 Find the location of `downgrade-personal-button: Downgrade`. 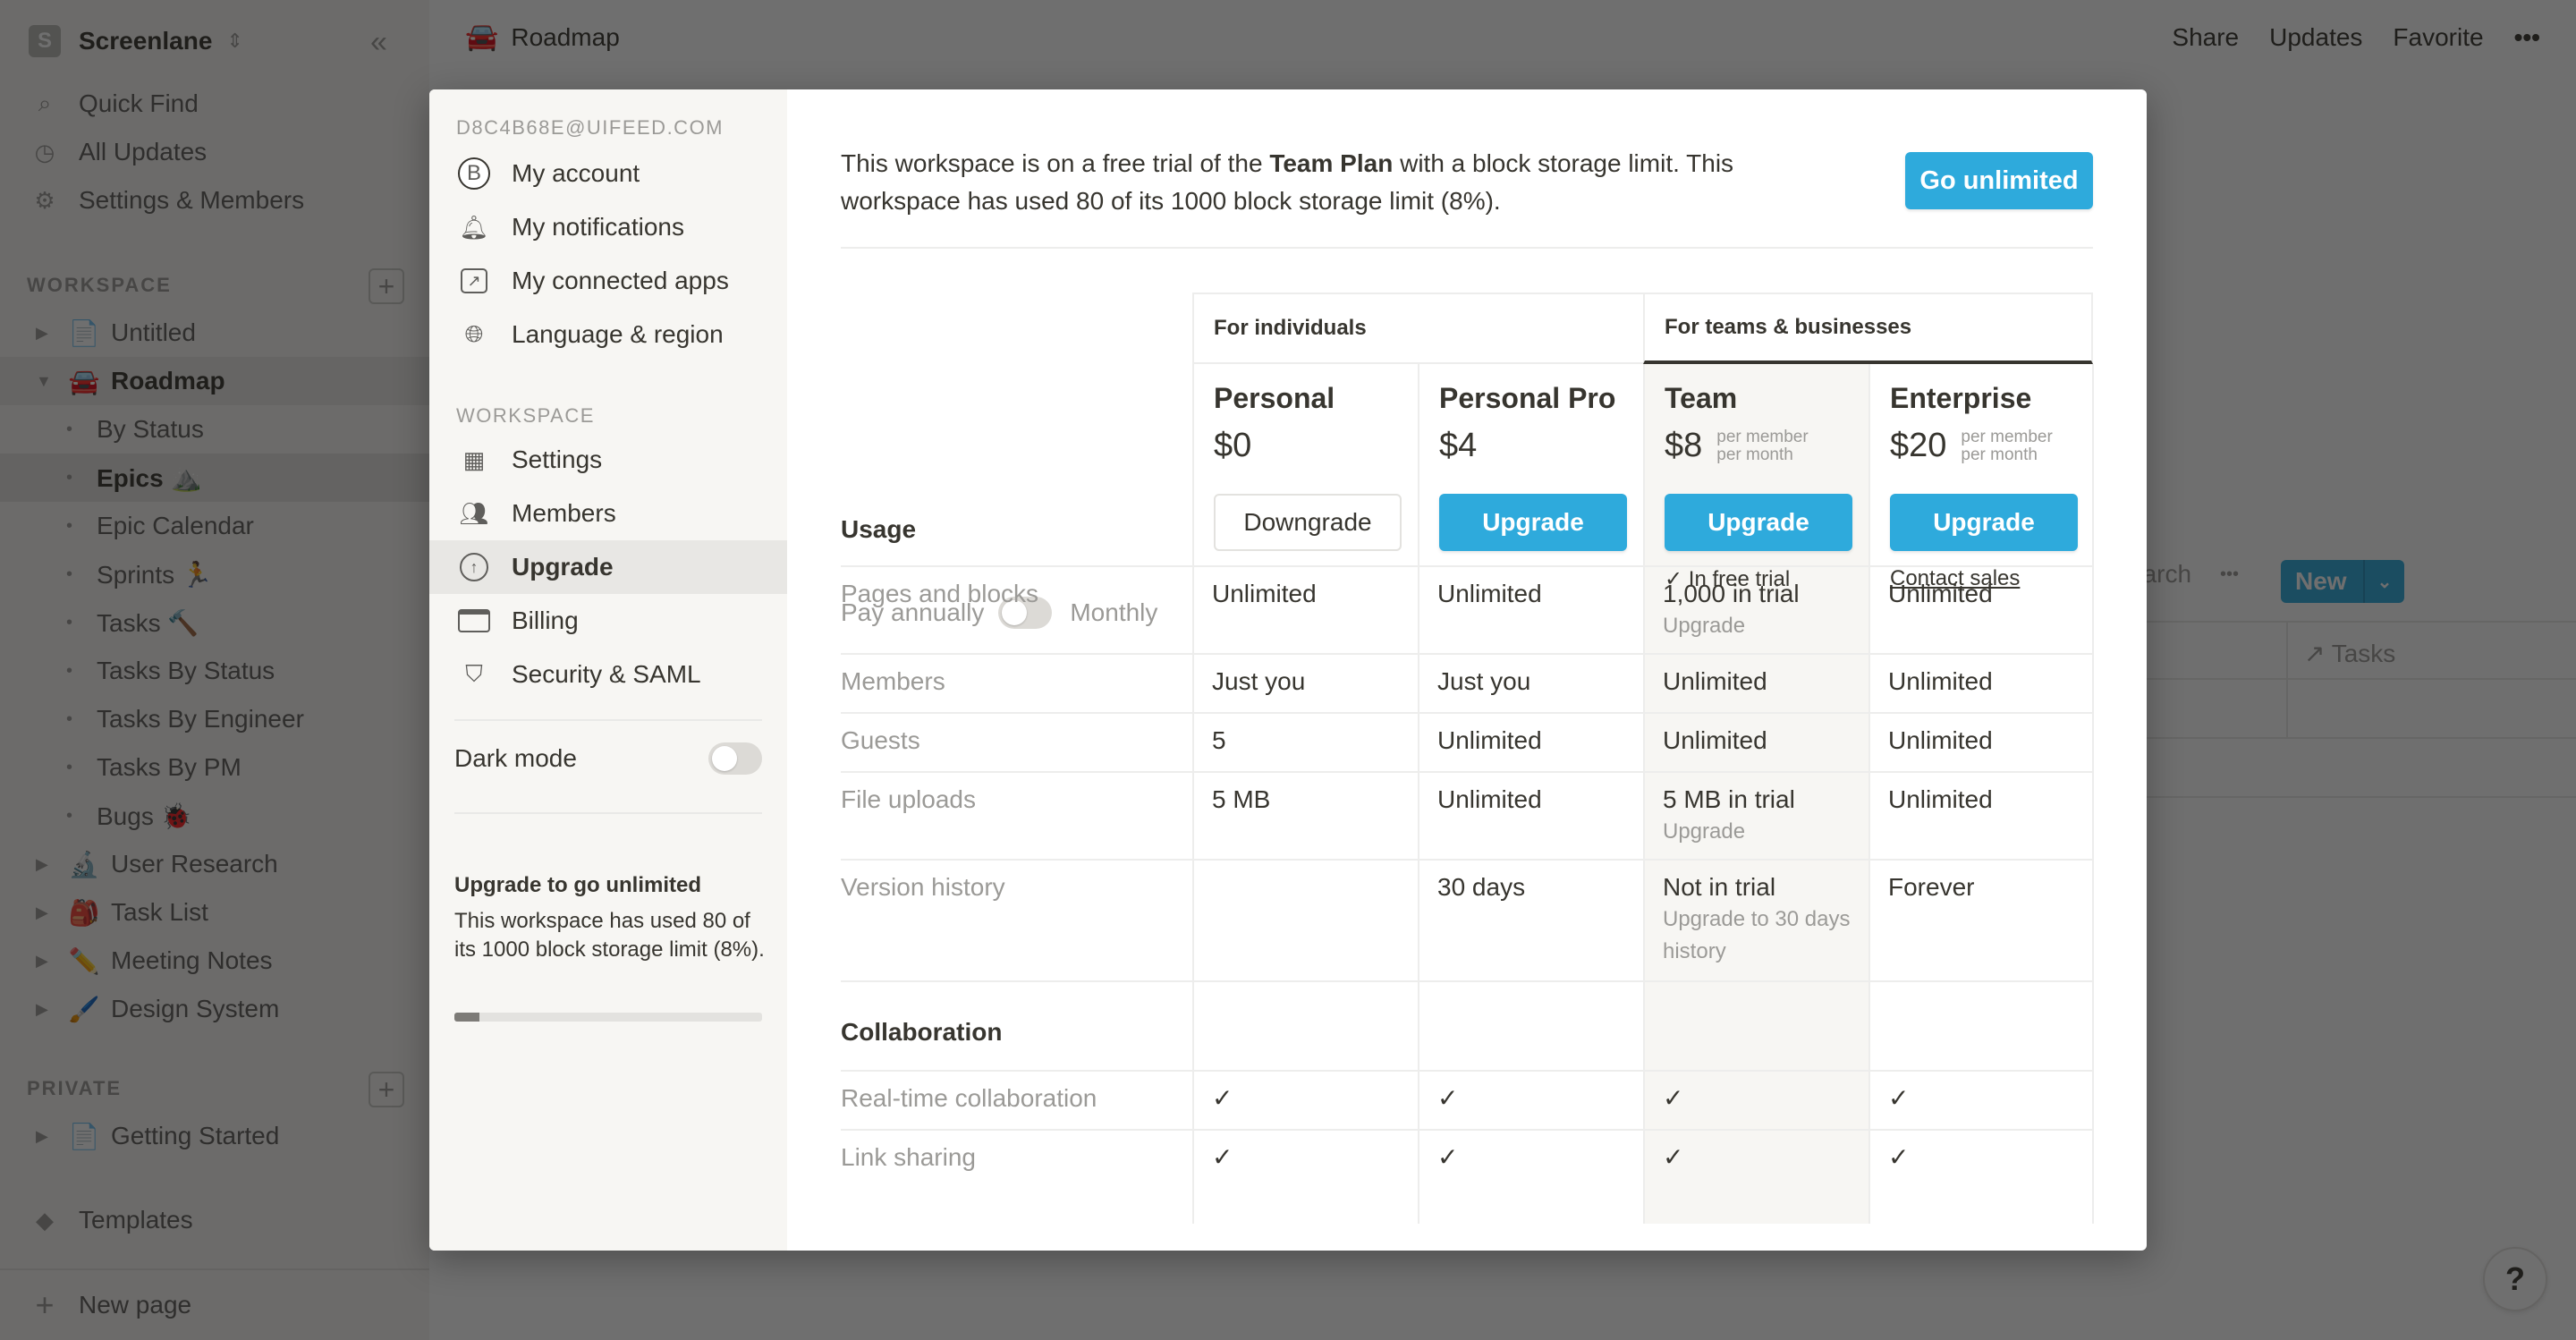

downgrade-personal-button: Downgrade is located at coordinates (1308, 522).